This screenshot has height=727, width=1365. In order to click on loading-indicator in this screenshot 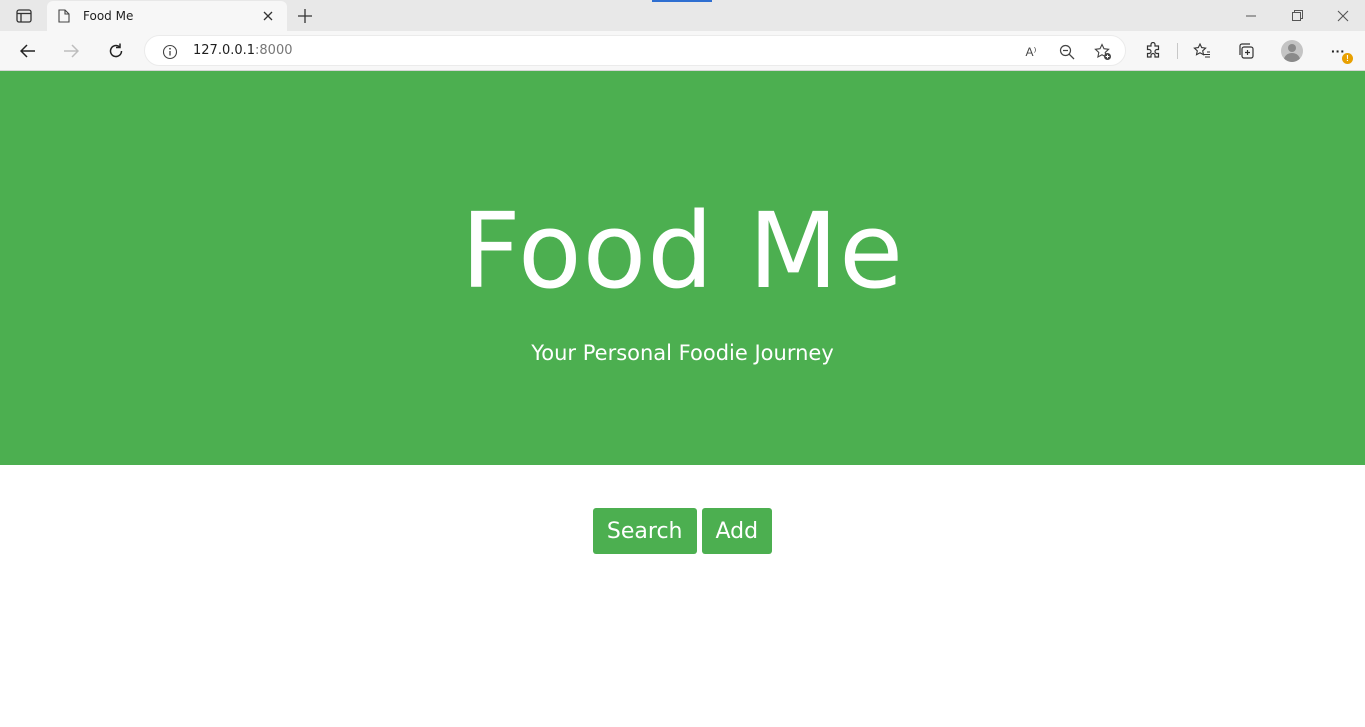, I will do `click(682, 1)`.